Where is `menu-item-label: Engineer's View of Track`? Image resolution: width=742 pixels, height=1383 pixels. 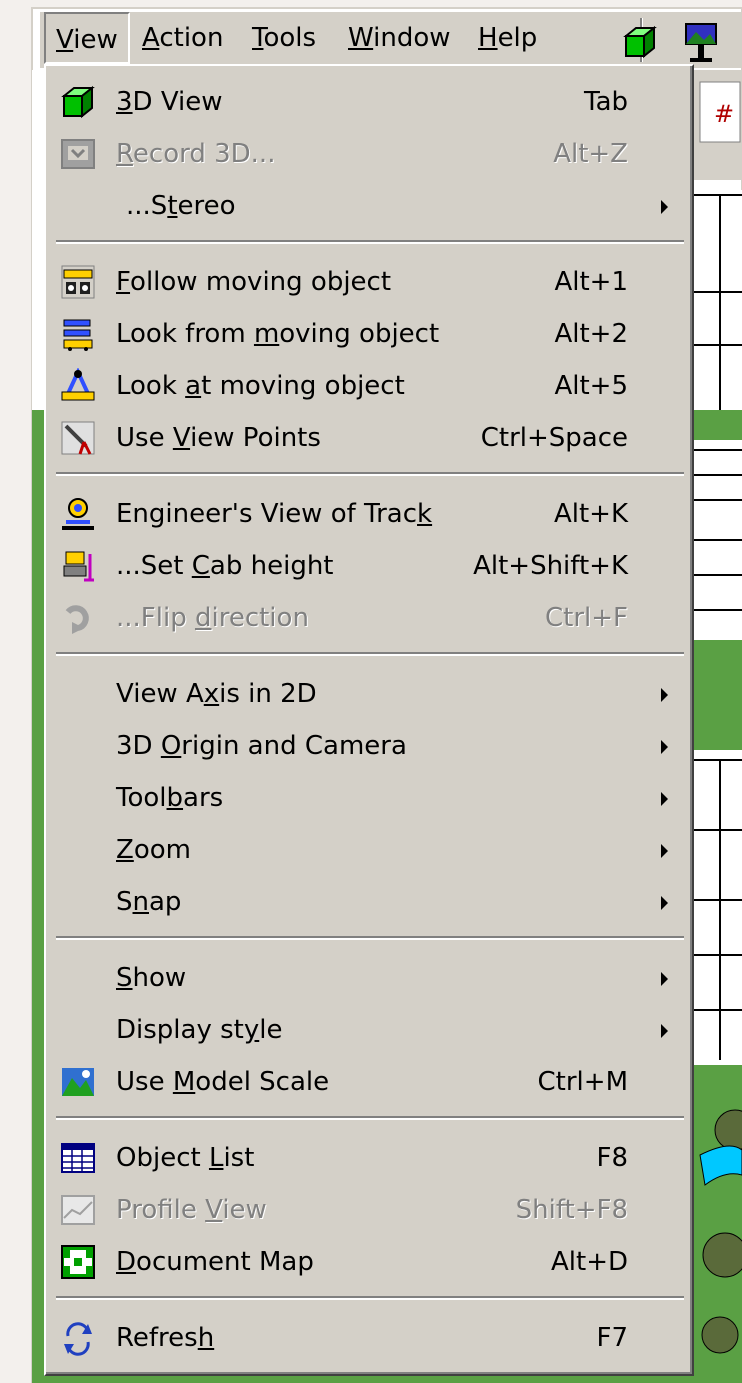
menu-item-label: Engineer's View of Track is located at coordinates (274, 514).